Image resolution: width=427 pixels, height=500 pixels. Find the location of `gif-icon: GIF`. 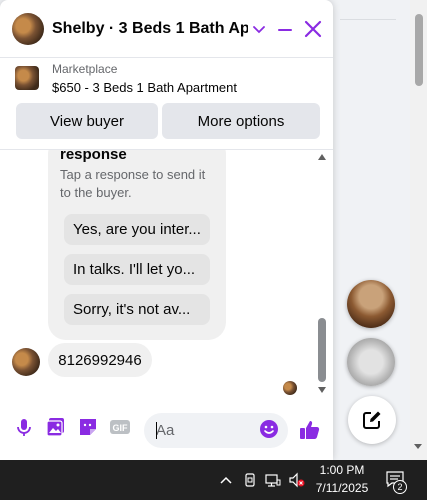

gif-icon: GIF is located at coordinates (120, 427).